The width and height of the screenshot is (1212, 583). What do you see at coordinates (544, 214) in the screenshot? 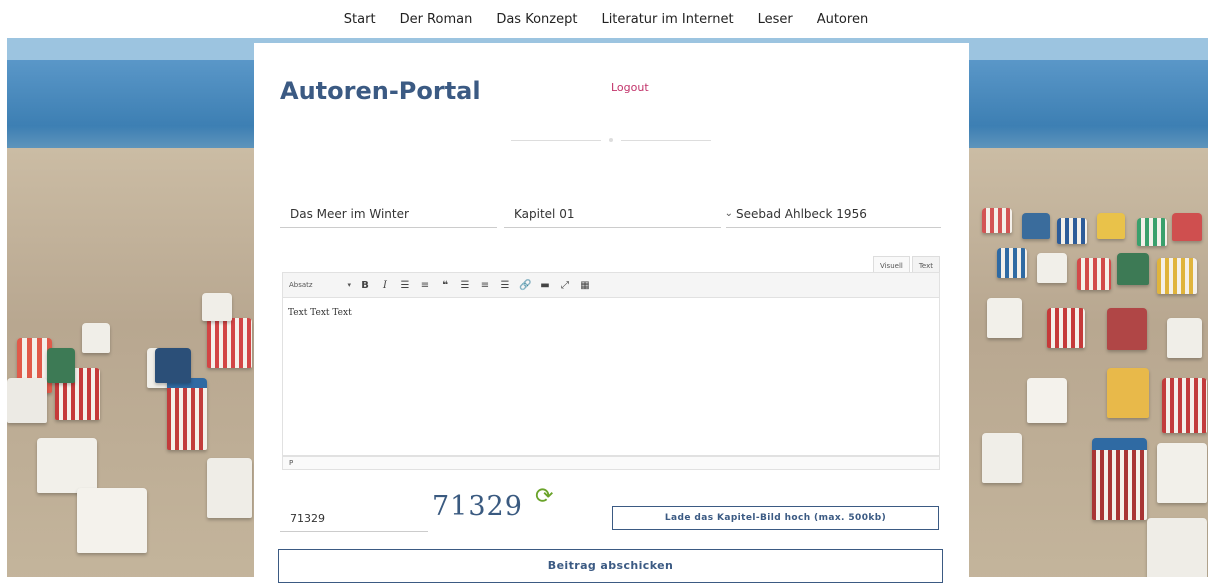
I see `chapter-select-value: Kapitel 01` at bounding box center [544, 214].